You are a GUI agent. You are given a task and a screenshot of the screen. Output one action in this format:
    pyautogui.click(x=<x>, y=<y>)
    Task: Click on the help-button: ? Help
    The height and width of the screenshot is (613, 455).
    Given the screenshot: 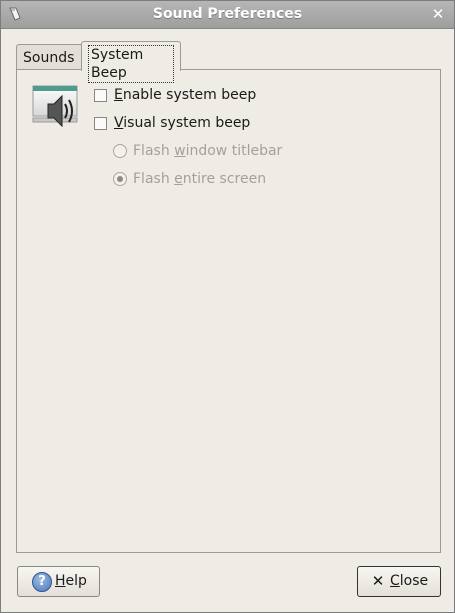 What is the action you would take?
    pyautogui.click(x=58, y=581)
    